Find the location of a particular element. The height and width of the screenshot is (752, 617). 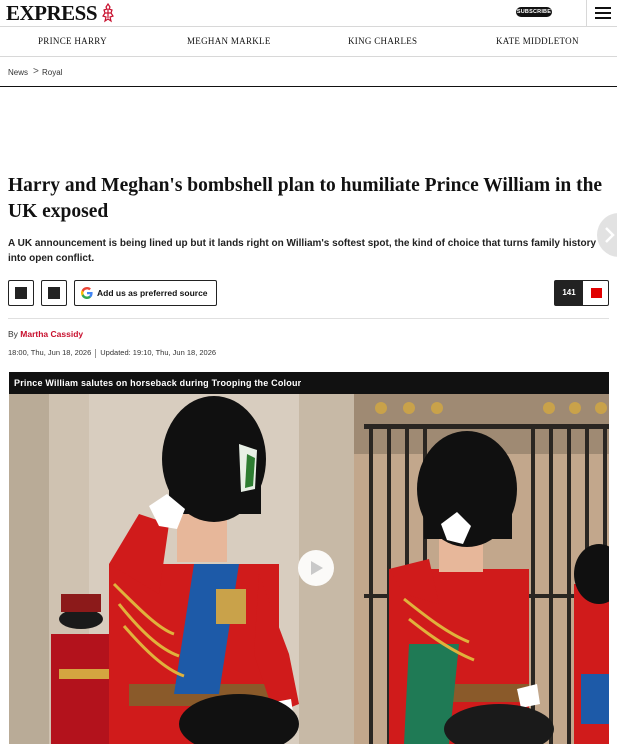

crusader-crest-icon is located at coordinates (108, 13).